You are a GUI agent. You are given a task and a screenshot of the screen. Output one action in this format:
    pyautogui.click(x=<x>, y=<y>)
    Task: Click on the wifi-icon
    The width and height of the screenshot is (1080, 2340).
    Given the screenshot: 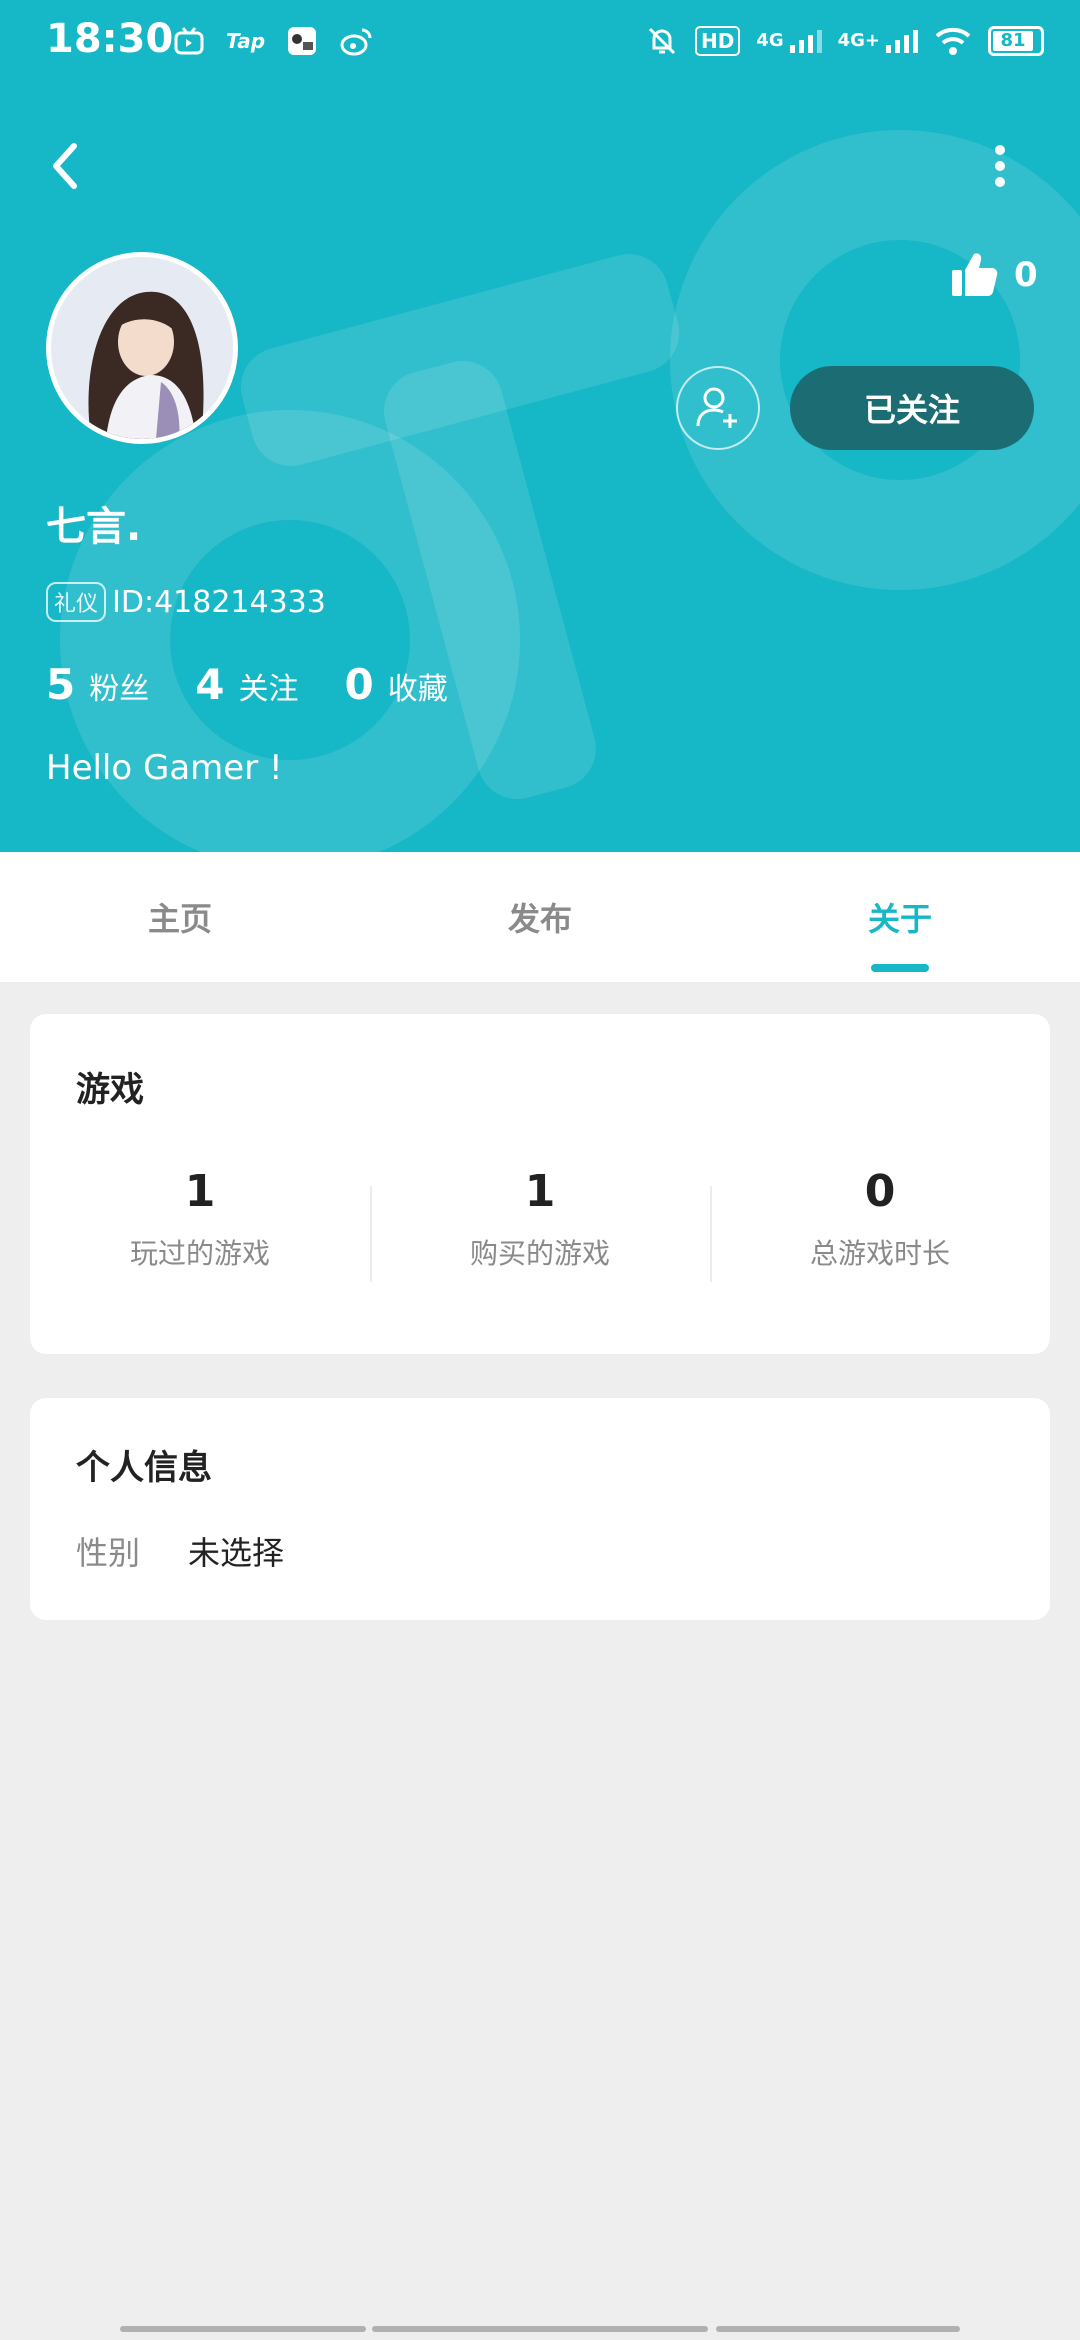 What is the action you would take?
    pyautogui.click(x=953, y=41)
    